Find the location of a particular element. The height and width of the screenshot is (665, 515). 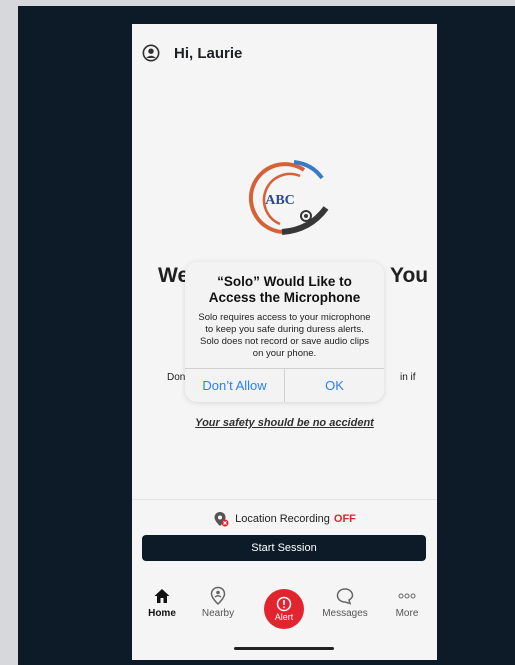

location-recording-status: OFF is located at coordinates (344, 519).